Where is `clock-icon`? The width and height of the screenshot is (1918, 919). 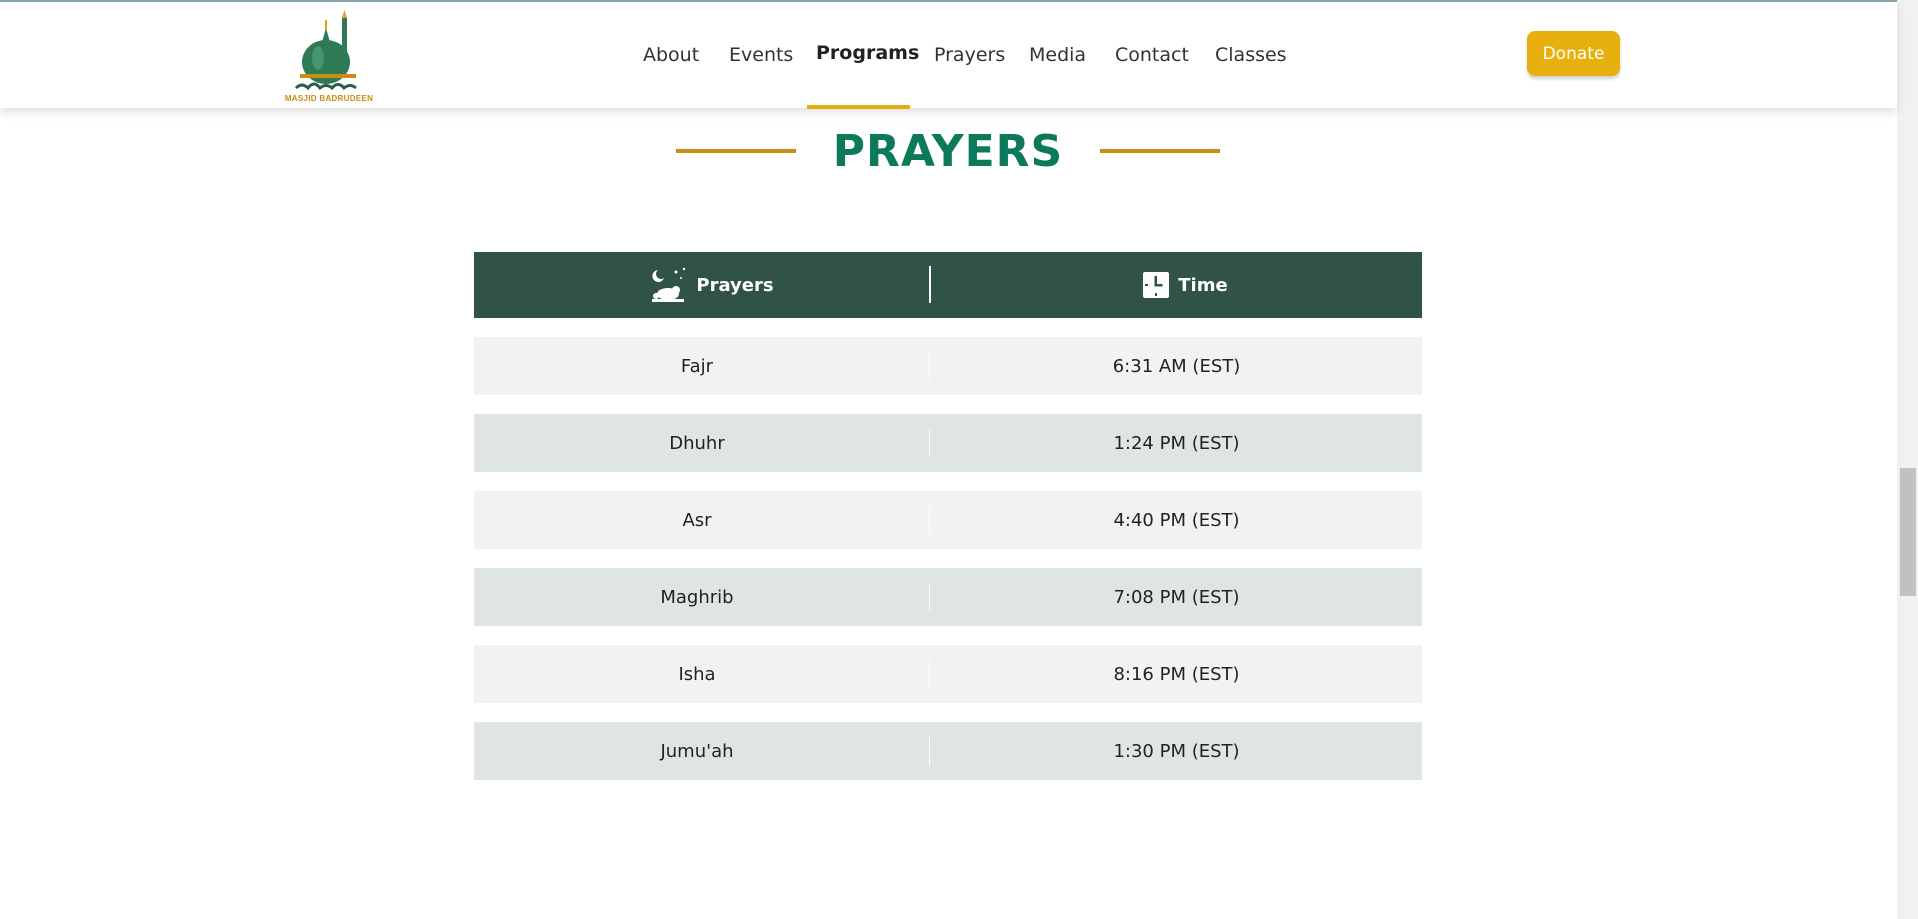 clock-icon is located at coordinates (1156, 285).